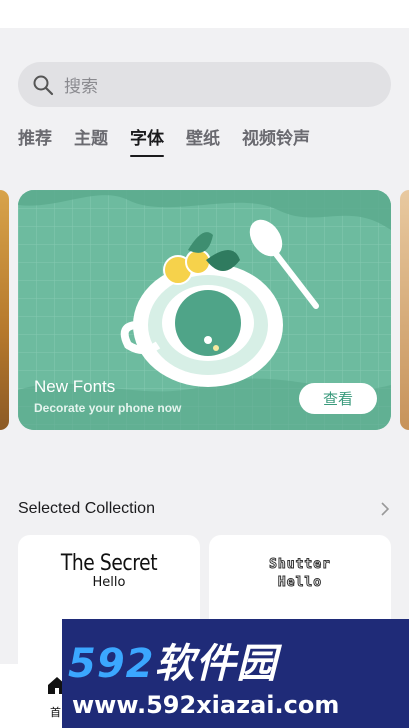  What do you see at coordinates (108, 408) in the screenshot?
I see `banner-subtitle: Decorate your phone now` at bounding box center [108, 408].